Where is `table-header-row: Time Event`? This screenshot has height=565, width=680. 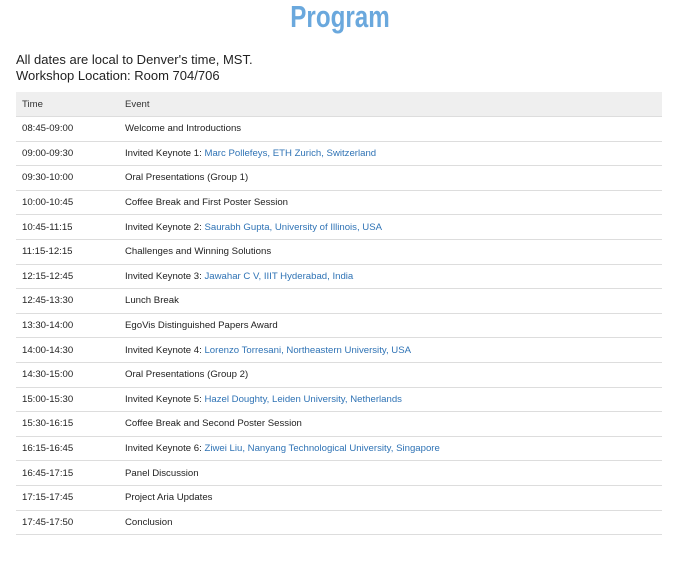 table-header-row: Time Event is located at coordinates (339, 104).